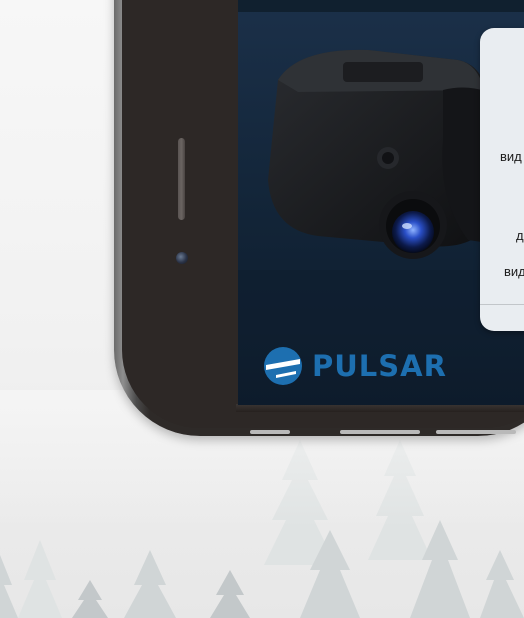 Image resolution: width=524 pixels, height=618 pixels. What do you see at coordinates (379, 366) in the screenshot?
I see `brand-name: PULSAR` at bounding box center [379, 366].